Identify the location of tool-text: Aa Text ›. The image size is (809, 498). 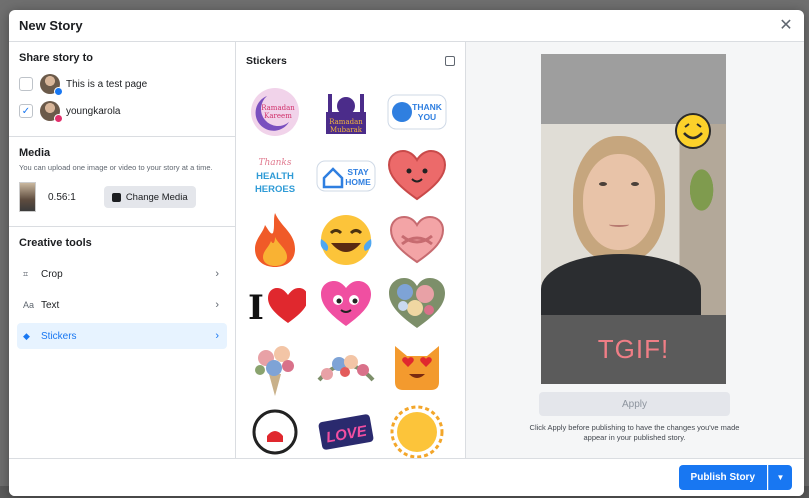
(122, 305).